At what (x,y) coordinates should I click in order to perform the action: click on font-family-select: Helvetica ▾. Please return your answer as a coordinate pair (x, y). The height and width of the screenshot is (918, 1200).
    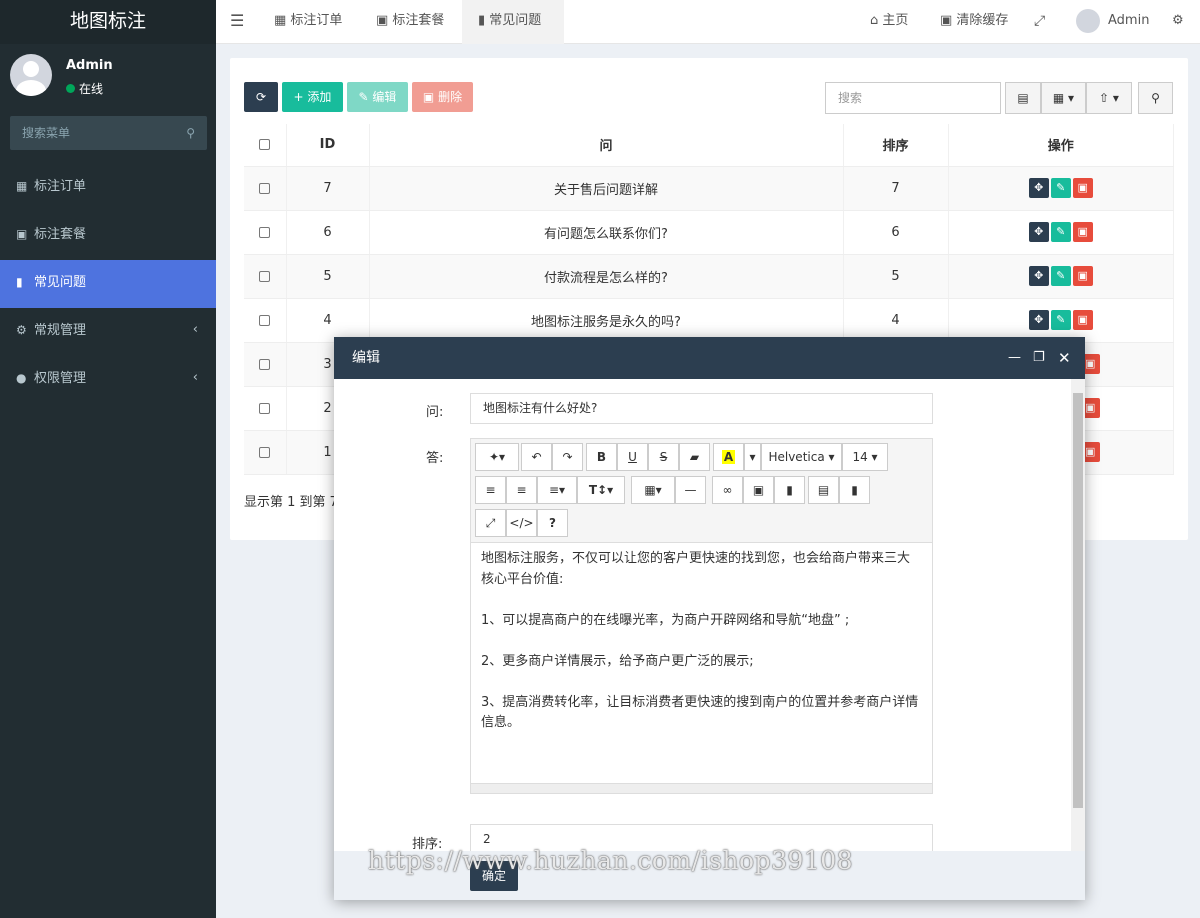
    Looking at the image, I should click on (801, 457).